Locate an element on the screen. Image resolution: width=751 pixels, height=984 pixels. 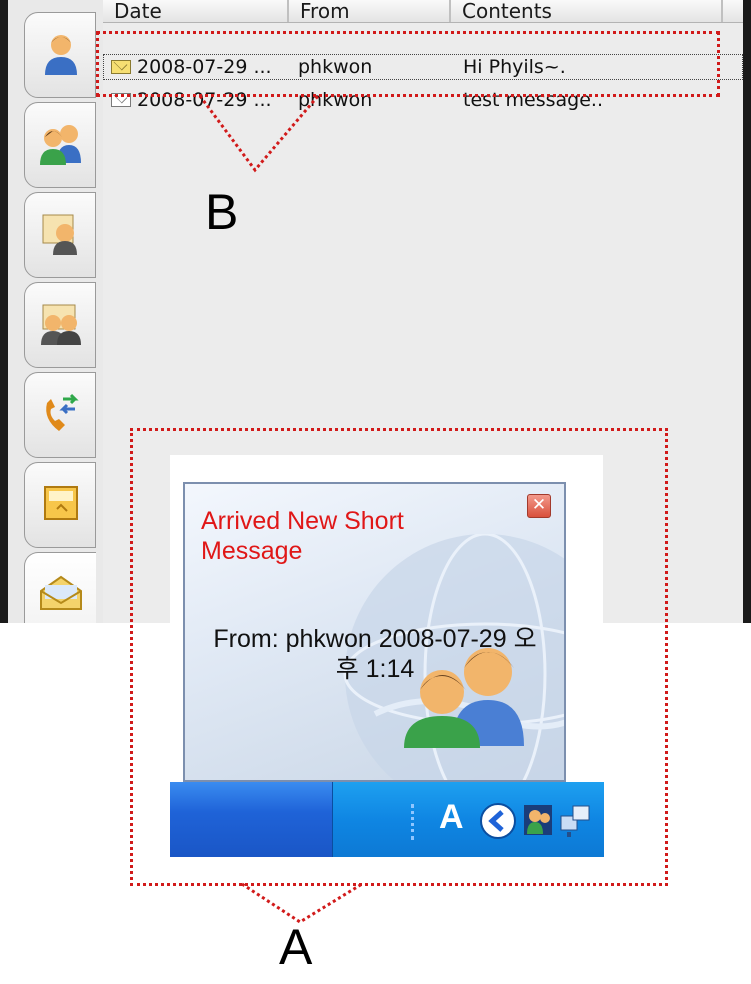
annotation-b-box is located at coordinates (408, 64).